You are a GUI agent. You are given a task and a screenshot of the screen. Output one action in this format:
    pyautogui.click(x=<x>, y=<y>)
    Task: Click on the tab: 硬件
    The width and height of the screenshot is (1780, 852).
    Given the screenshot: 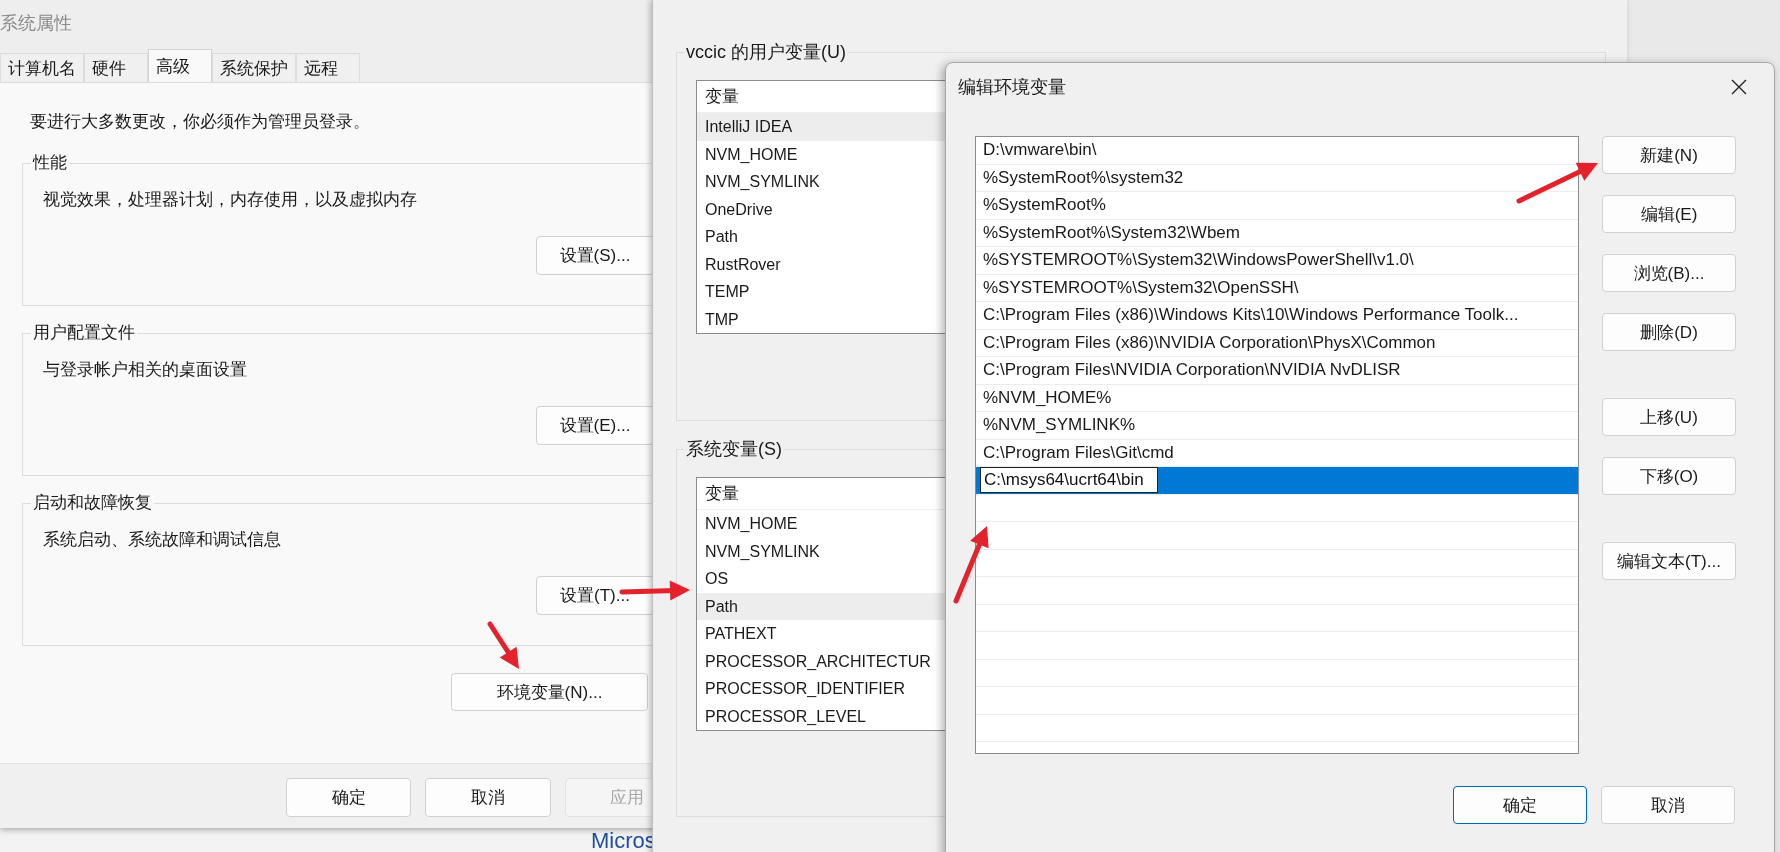 What is the action you would take?
    pyautogui.click(x=116, y=67)
    